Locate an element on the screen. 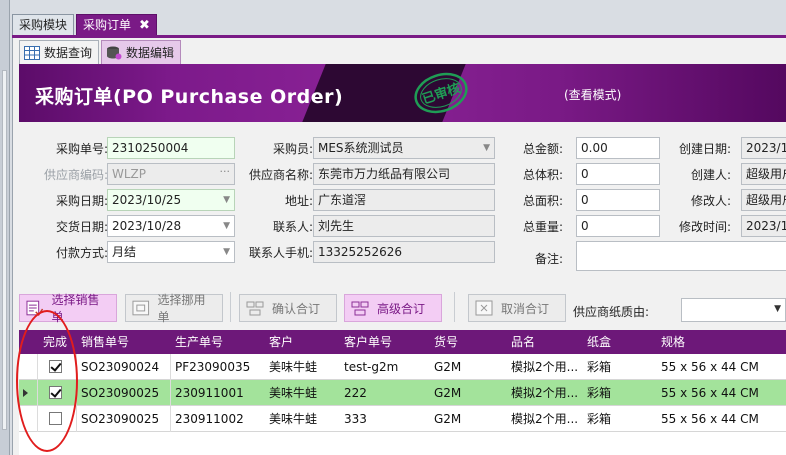 The image size is (786, 455). customer-no-cell: test-g2m is located at coordinates (371, 367).